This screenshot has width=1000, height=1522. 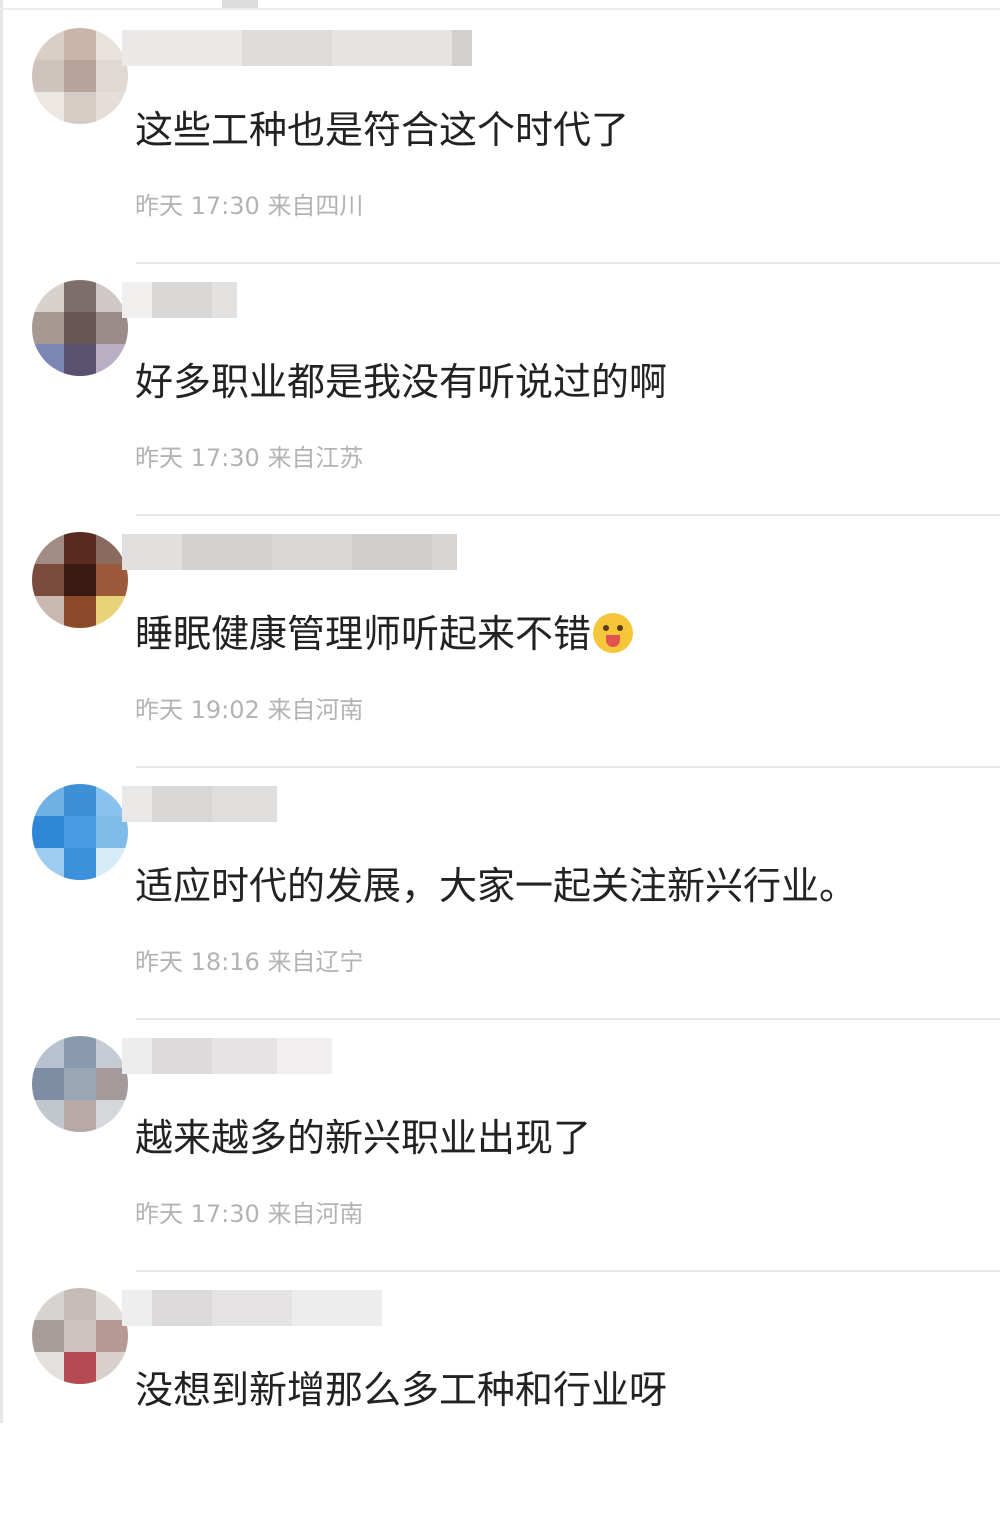 I want to click on comment-text: 好多职业都是我没有听说过的啊, so click(x=401, y=382).